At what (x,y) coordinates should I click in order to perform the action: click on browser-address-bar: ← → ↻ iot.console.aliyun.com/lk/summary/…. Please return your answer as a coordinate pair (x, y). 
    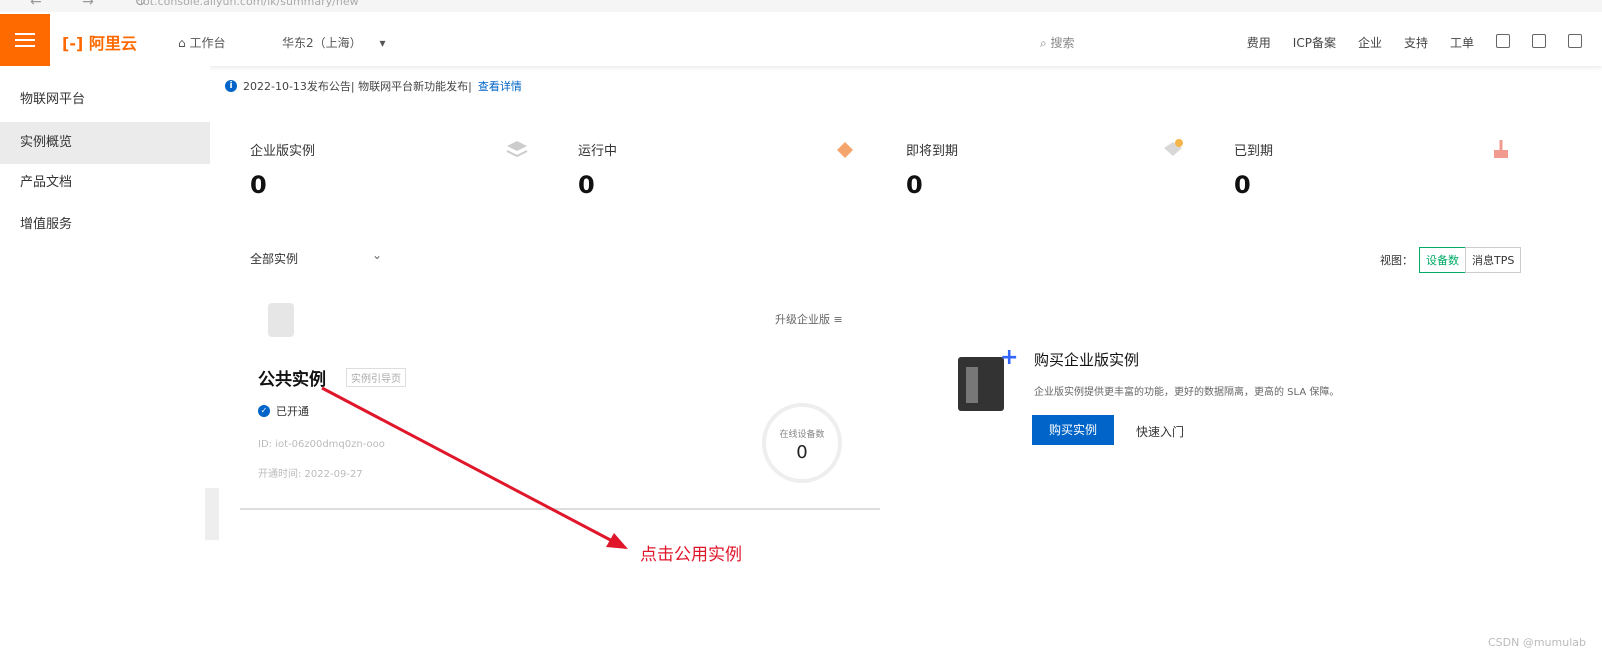
    Looking at the image, I should click on (801, 6).